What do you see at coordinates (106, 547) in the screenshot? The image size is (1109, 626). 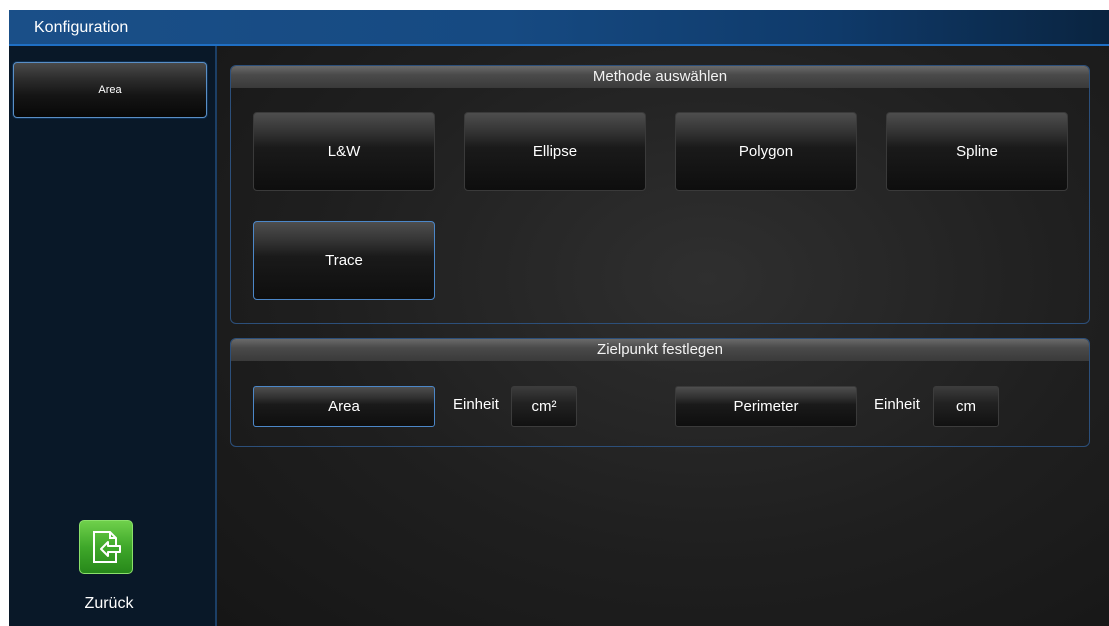 I see `exit-arrow-icon` at bounding box center [106, 547].